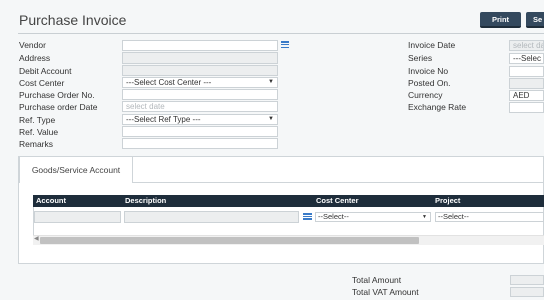  Describe the element at coordinates (200, 45) in the screenshot. I see `vendor-field` at that location.